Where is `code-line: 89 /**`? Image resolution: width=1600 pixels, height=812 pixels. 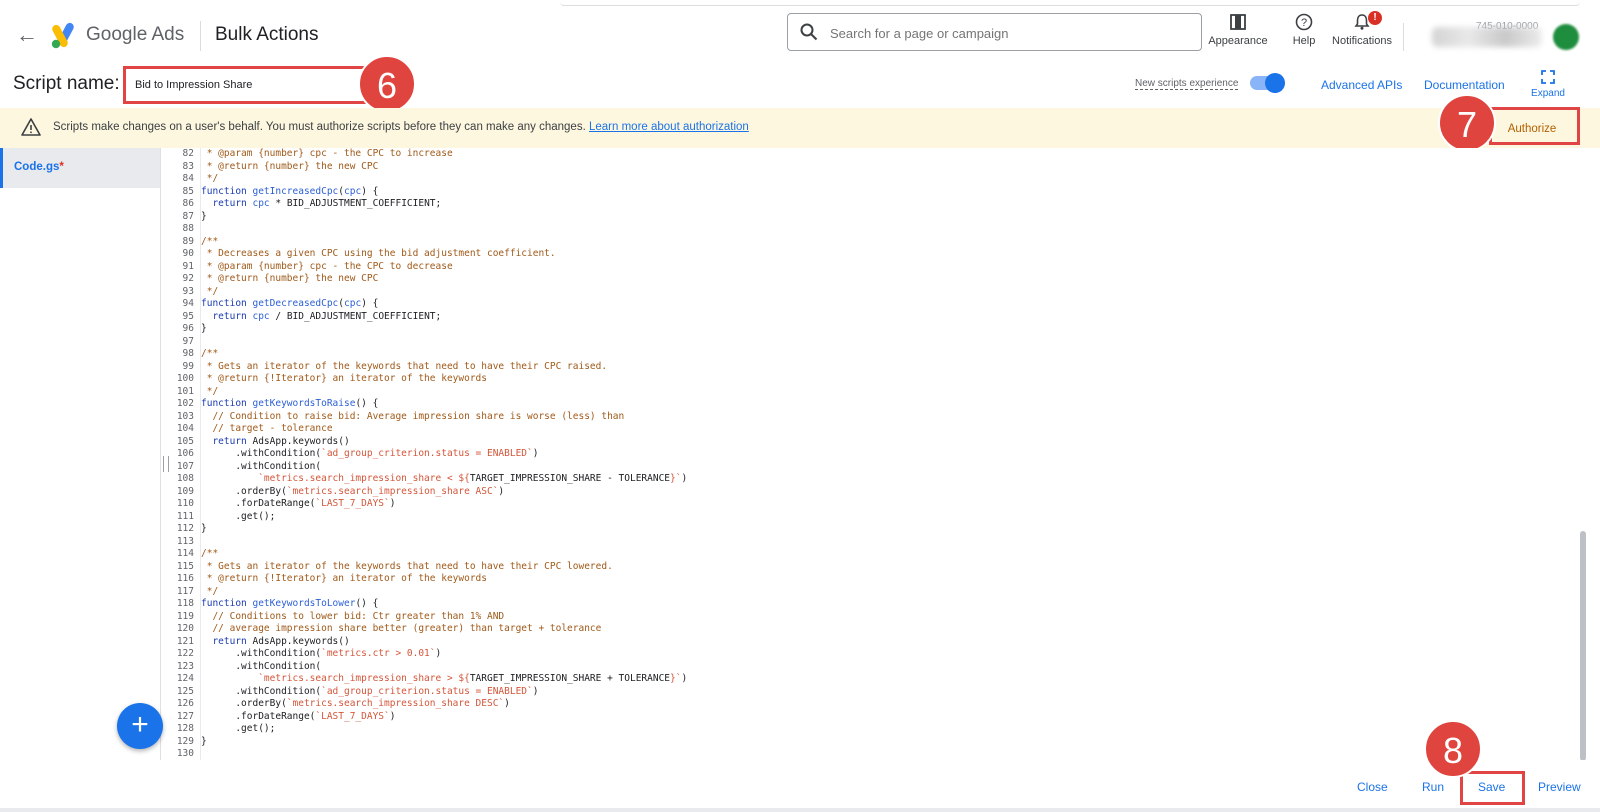 code-line: 89 /** is located at coordinates (429, 242).